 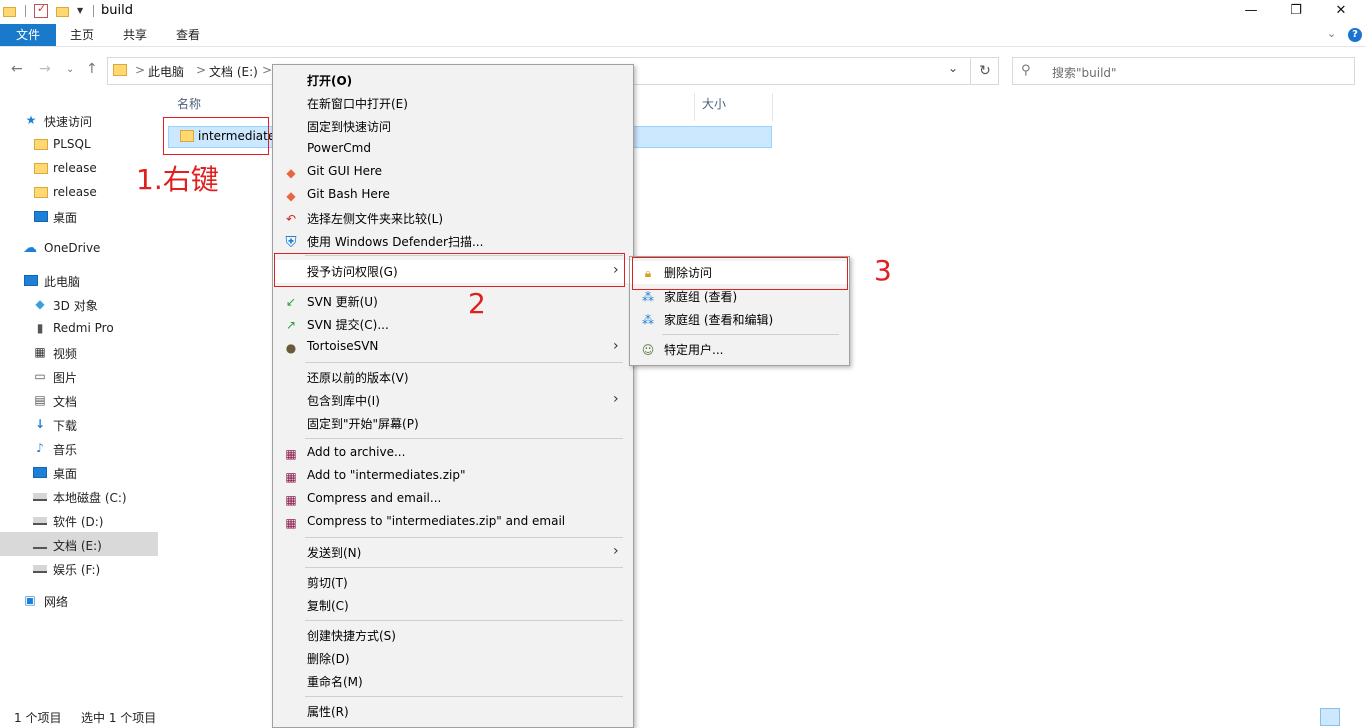 I want to click on minimize-button: —, so click(x=1251, y=12).